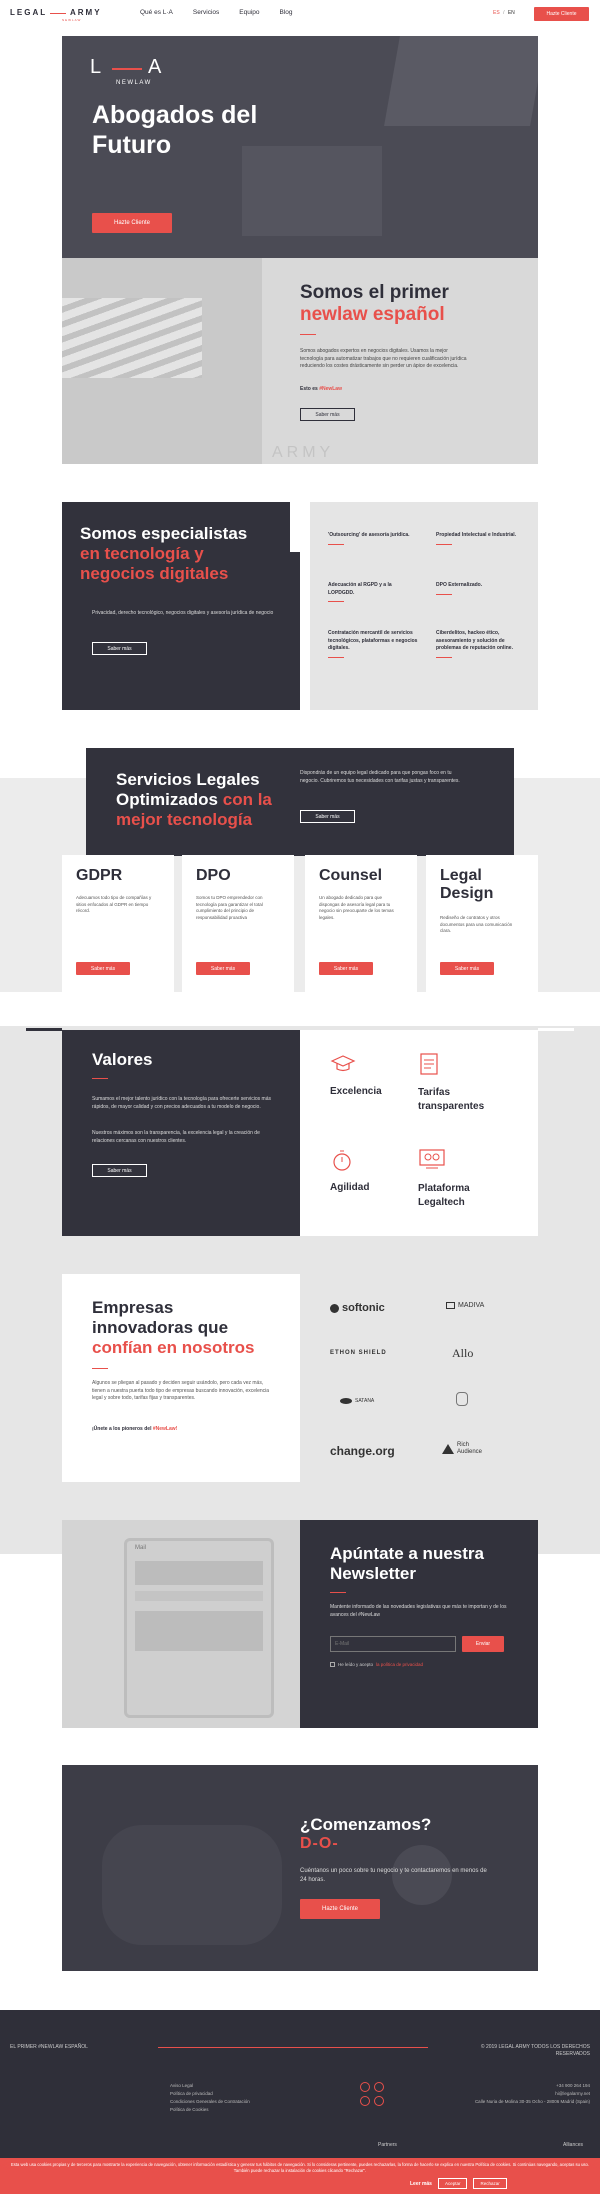  Describe the element at coordinates (366, 1824) in the screenshot. I see `start-title: ¿Comenzamos?` at that location.